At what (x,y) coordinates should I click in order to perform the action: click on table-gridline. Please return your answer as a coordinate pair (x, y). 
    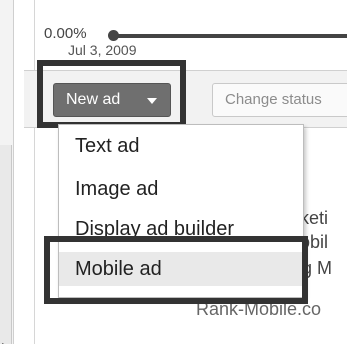
    Looking at the image, I should click on (34, 172).